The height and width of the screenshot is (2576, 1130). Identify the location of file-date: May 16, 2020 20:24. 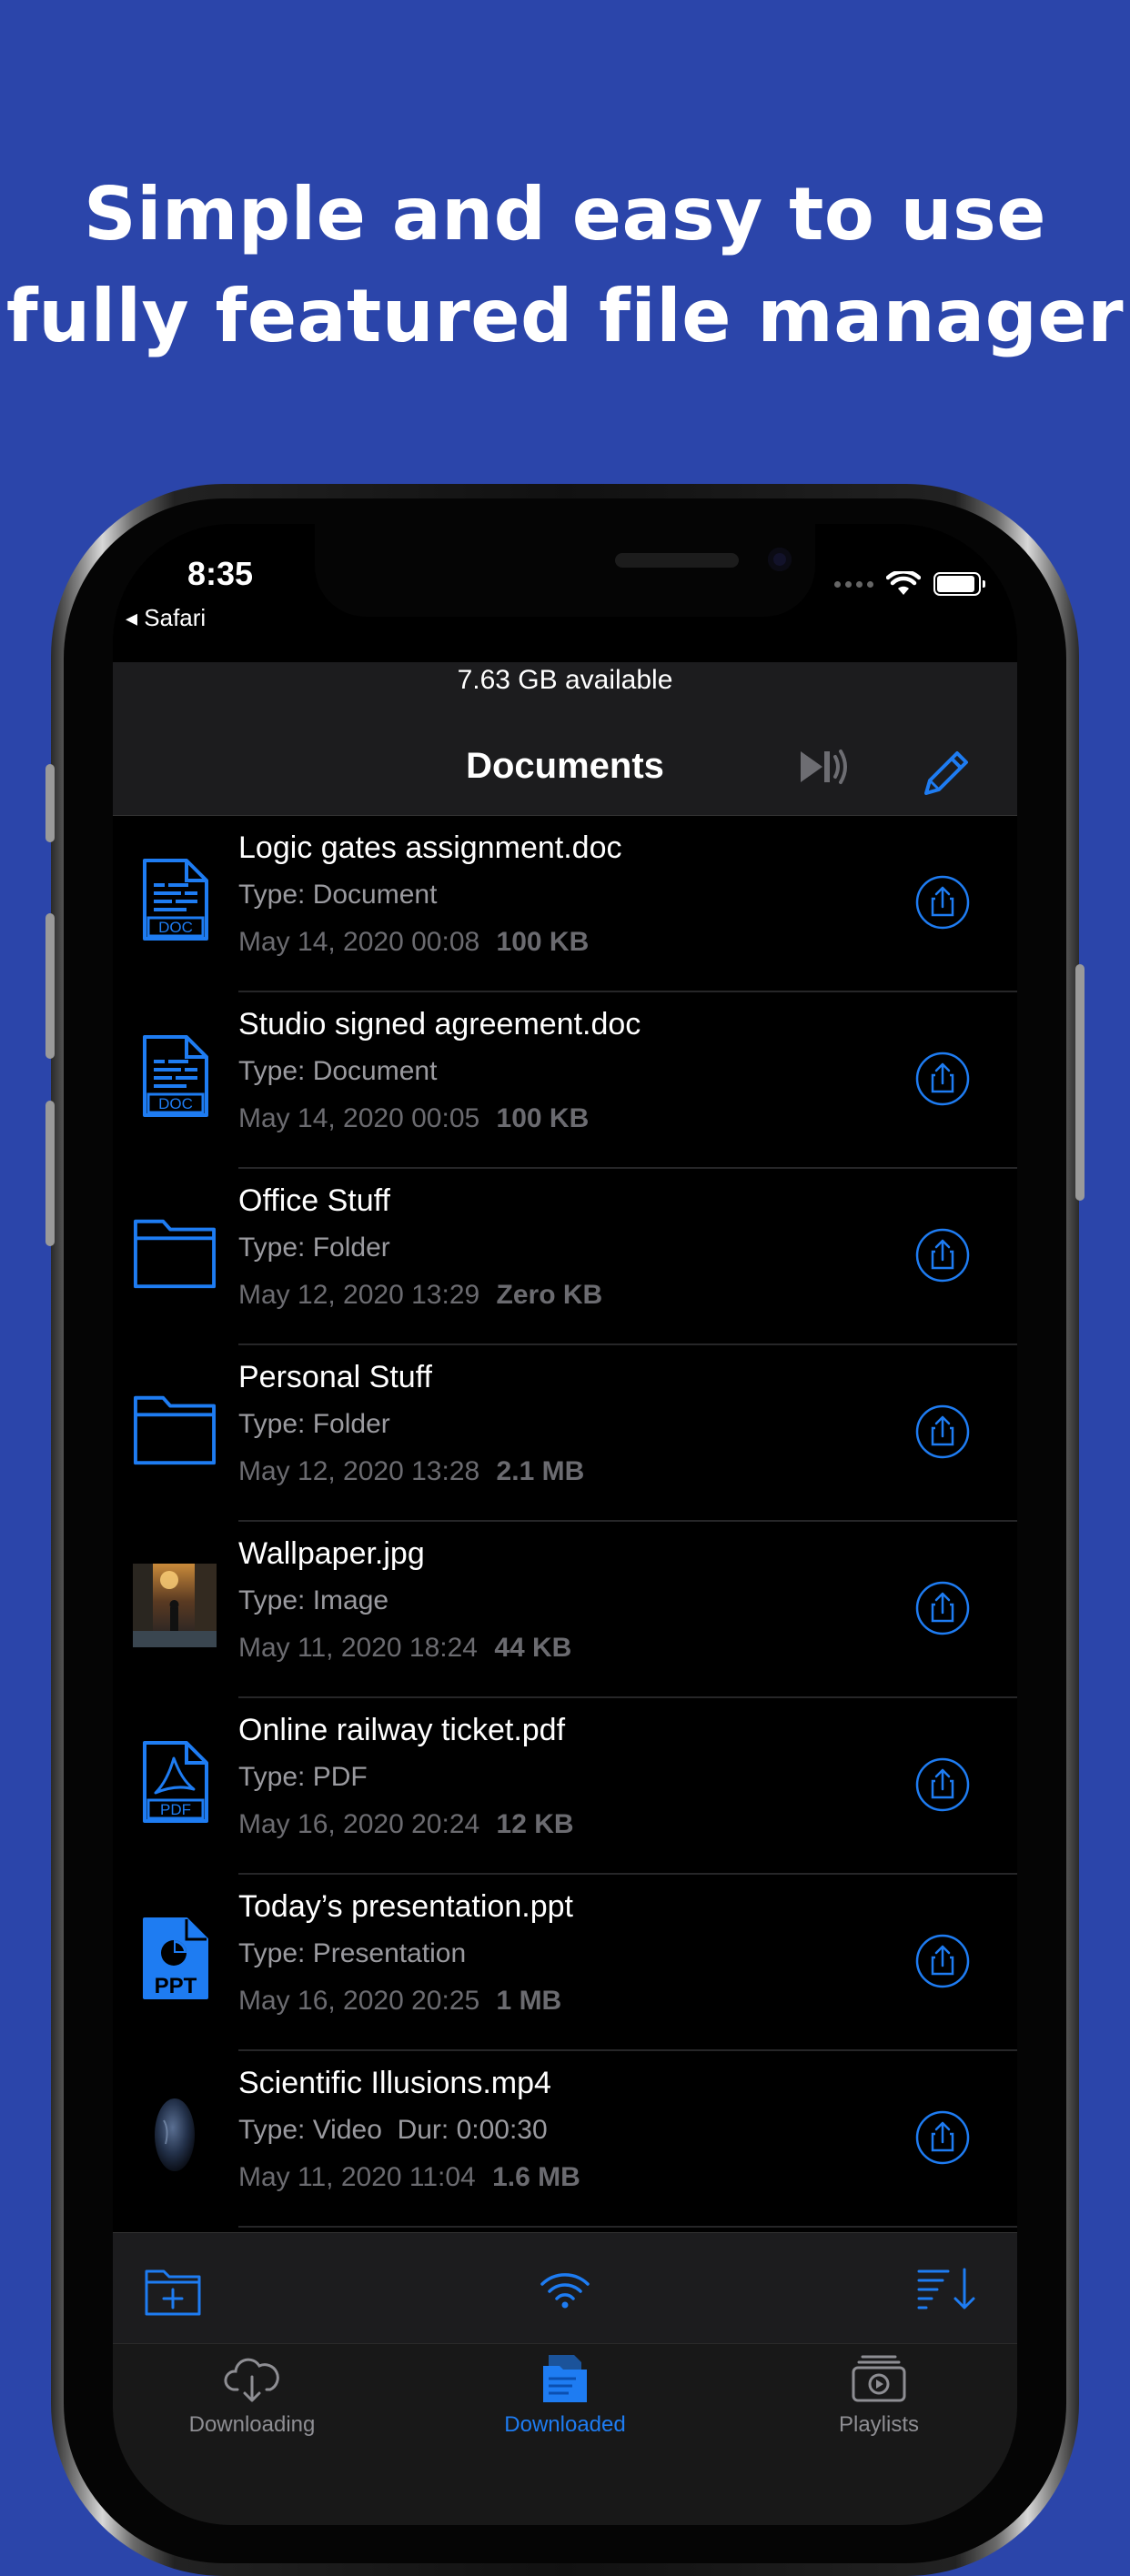
(359, 1824).